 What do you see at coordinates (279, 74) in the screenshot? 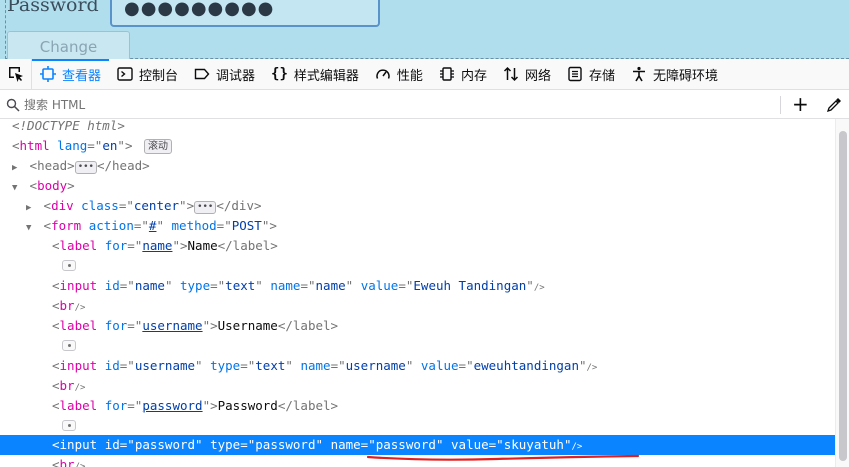
I see `style-editor-icon: {}` at bounding box center [279, 74].